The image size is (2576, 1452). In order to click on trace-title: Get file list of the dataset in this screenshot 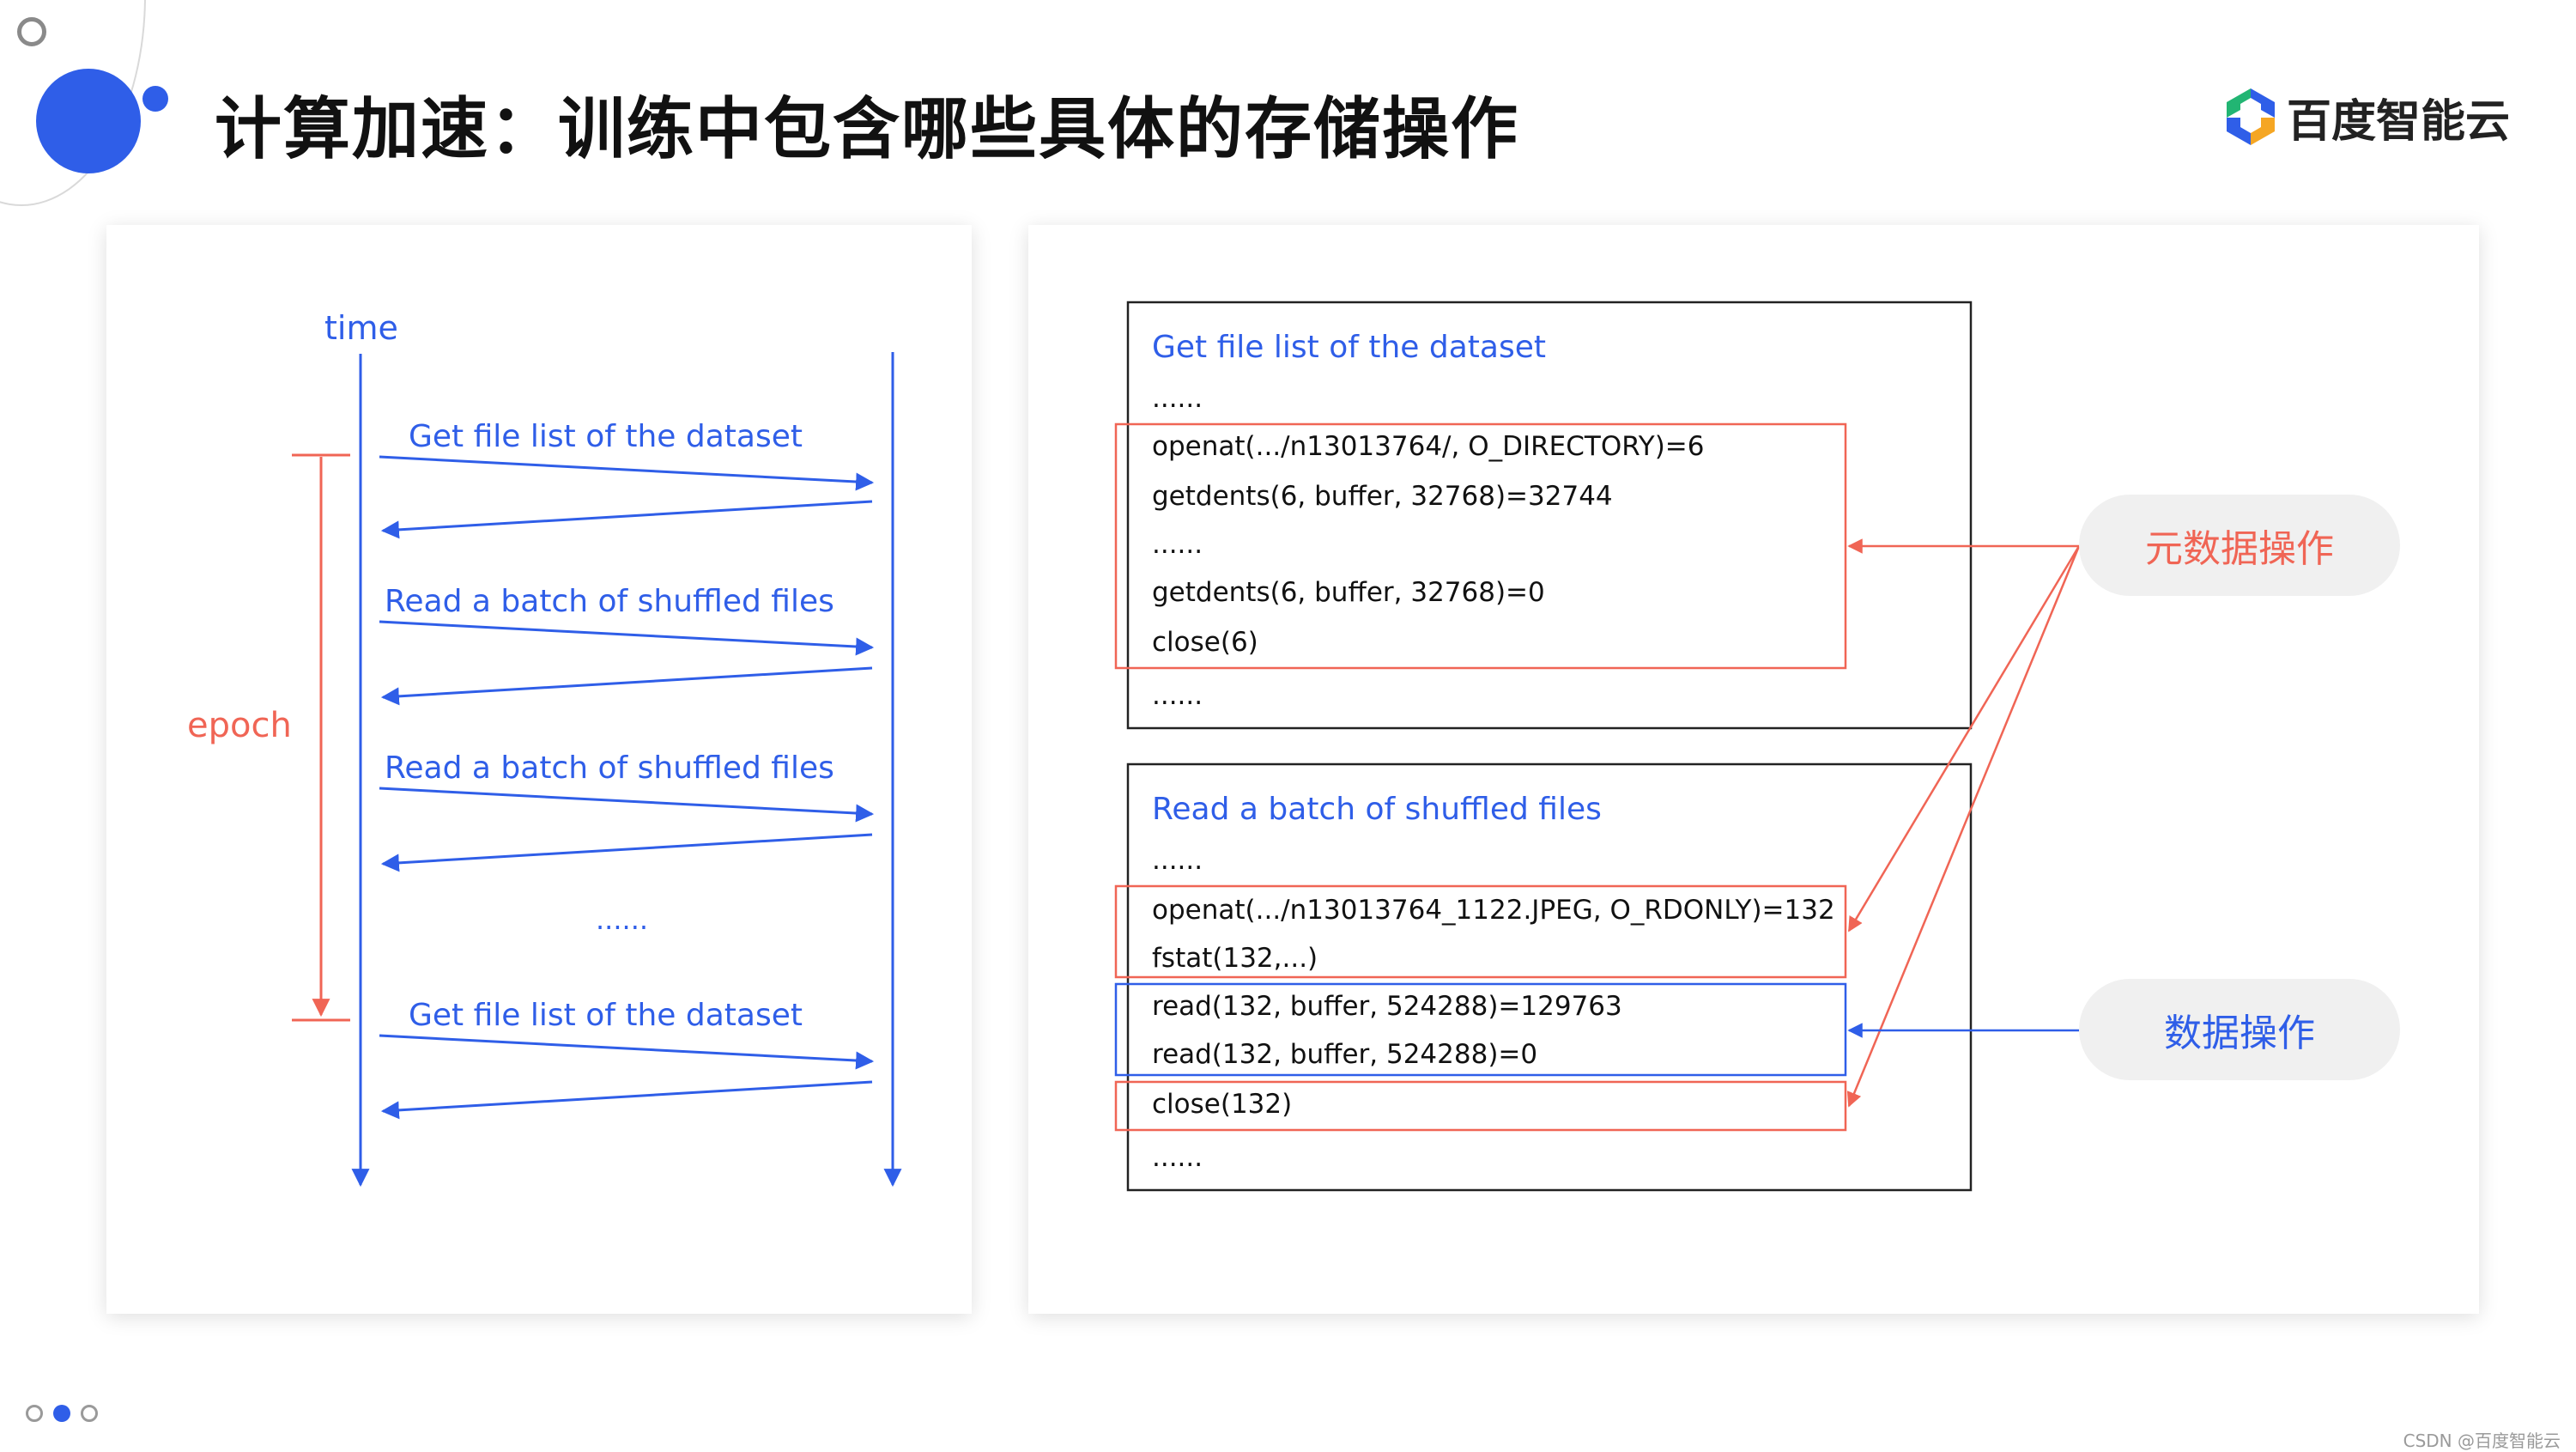, I will do `click(1349, 347)`.